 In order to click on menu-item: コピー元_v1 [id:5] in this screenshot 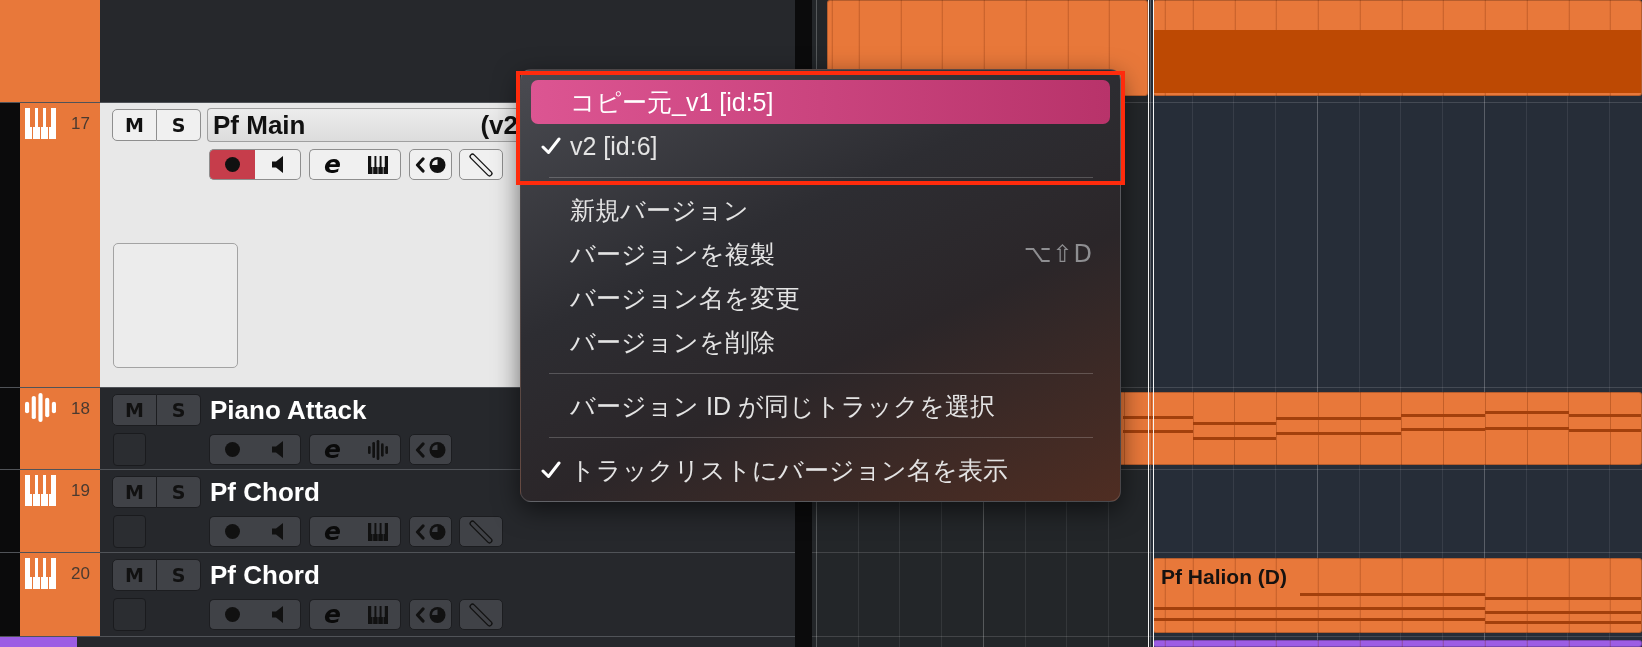, I will do `click(820, 102)`.